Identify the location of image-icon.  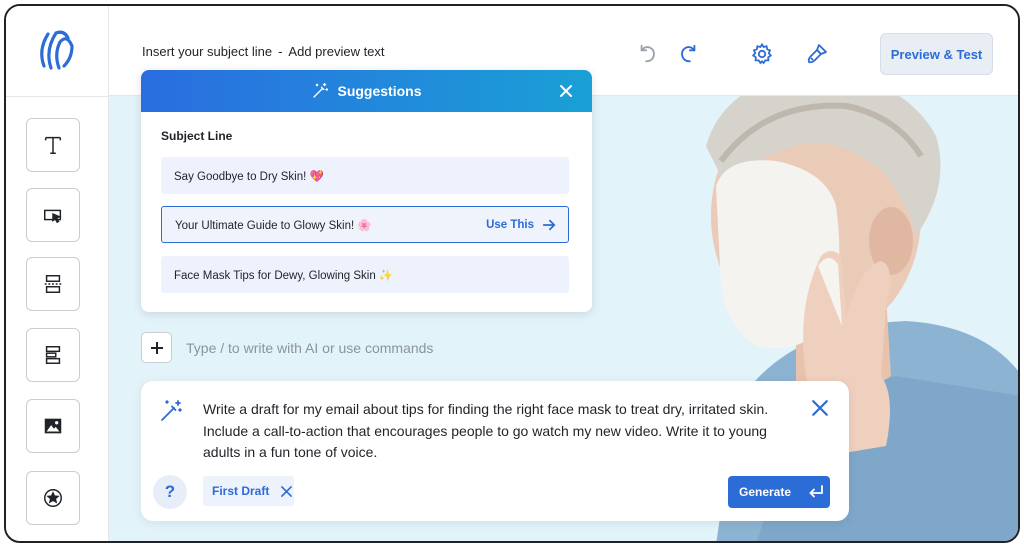
(53, 426).